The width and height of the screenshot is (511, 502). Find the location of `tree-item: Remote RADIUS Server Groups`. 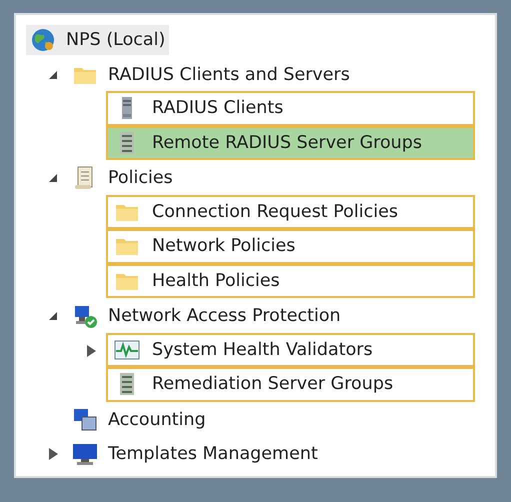

tree-item: Remote RADIUS Server Groups is located at coordinates (290, 143).